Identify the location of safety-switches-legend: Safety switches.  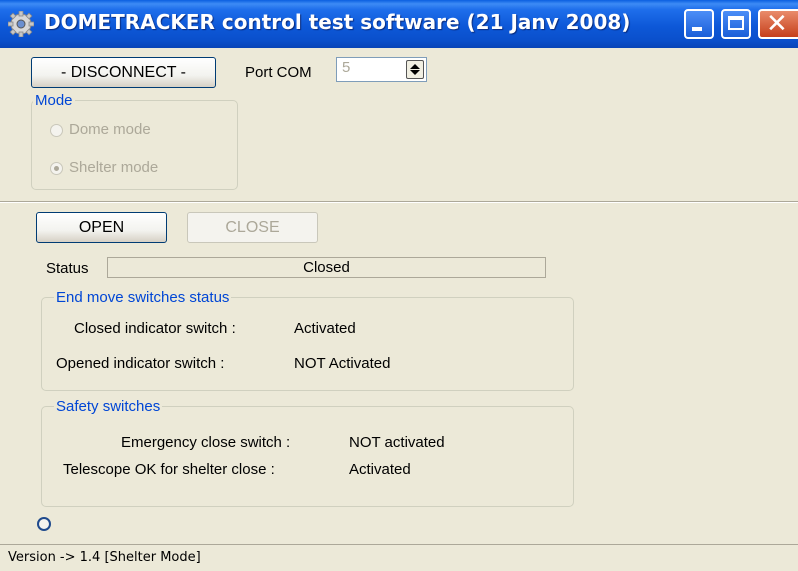
(108, 406).